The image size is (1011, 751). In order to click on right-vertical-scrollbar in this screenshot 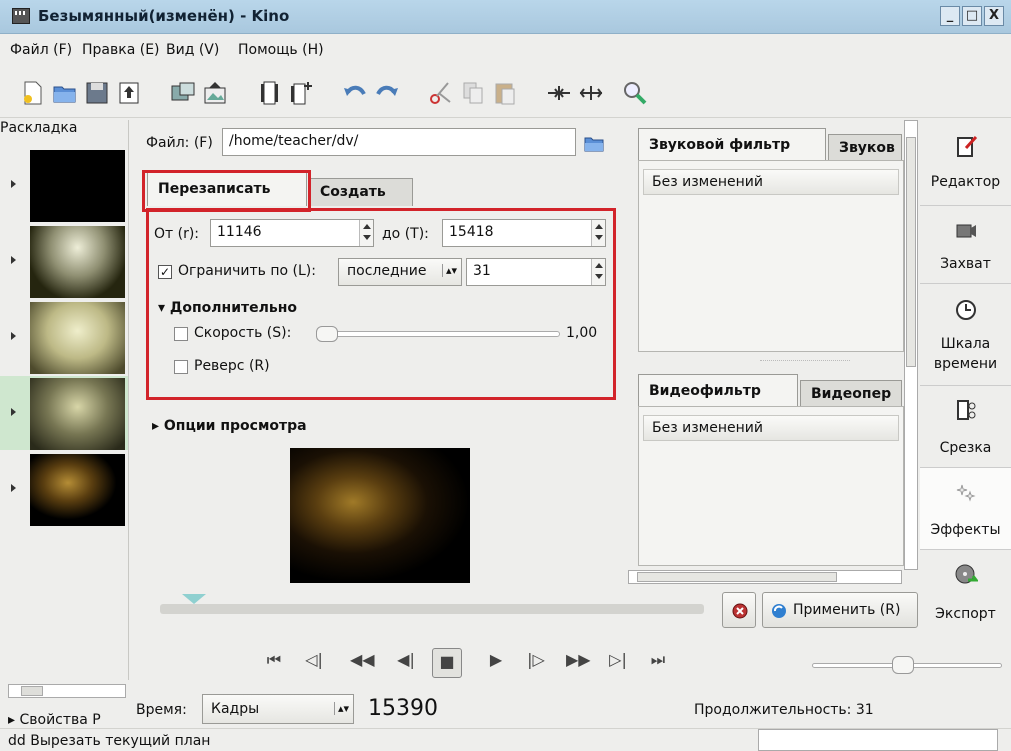, I will do `click(911, 345)`.